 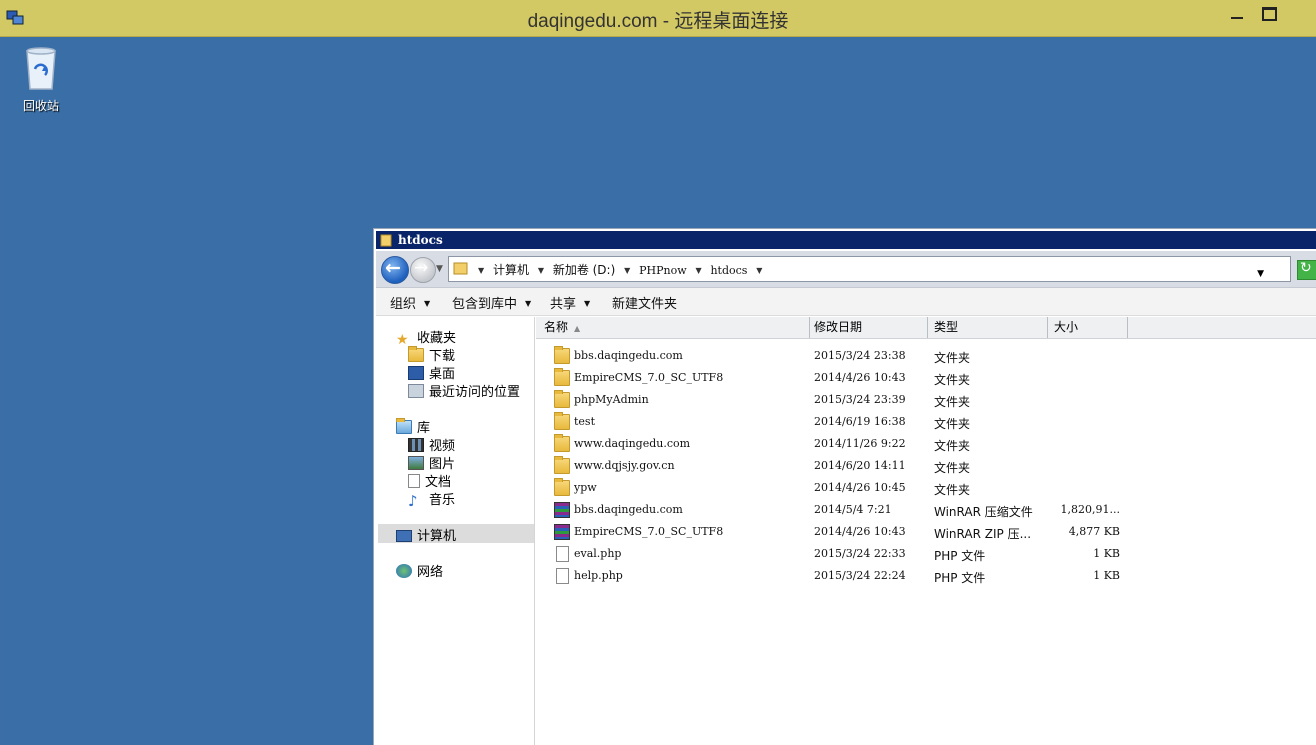 What do you see at coordinates (1088, 327) in the screenshot?
I see `column-header-size: 大小` at bounding box center [1088, 327].